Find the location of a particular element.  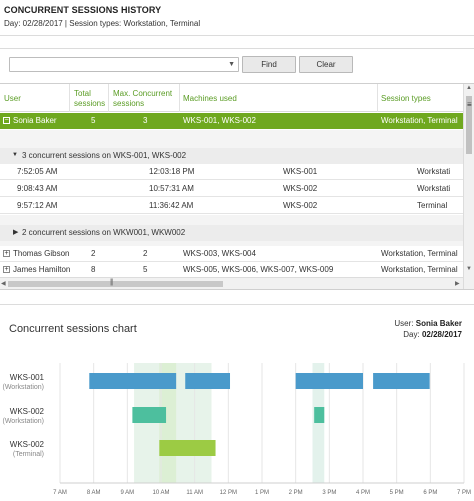

x-tick-label: 11 AM is located at coordinates (194, 493).